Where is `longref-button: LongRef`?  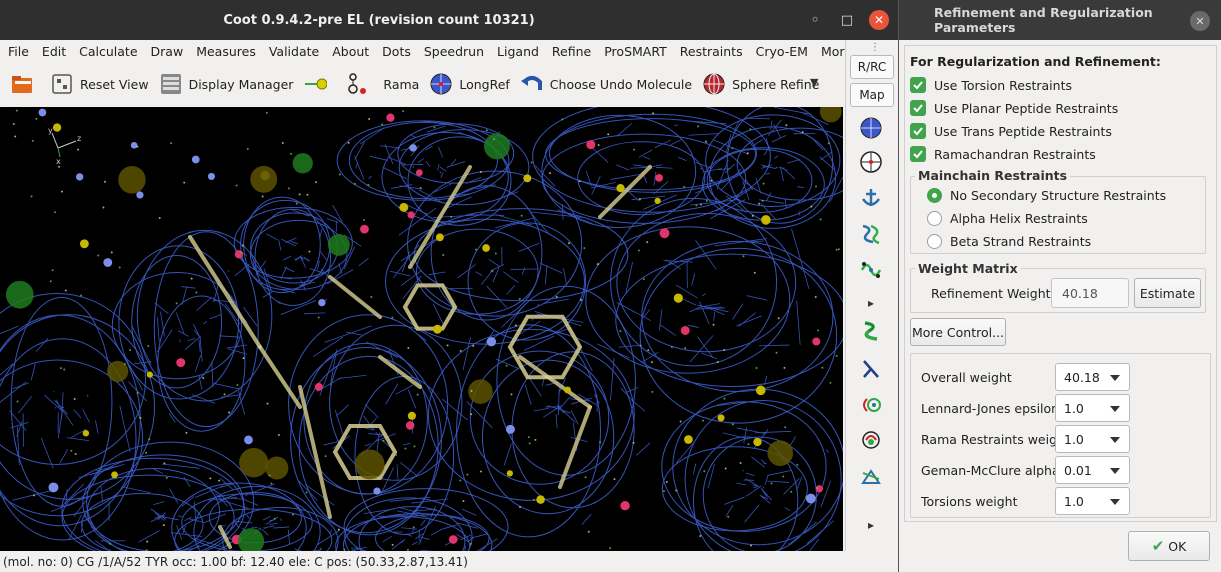 longref-button: LongRef is located at coordinates (469, 84).